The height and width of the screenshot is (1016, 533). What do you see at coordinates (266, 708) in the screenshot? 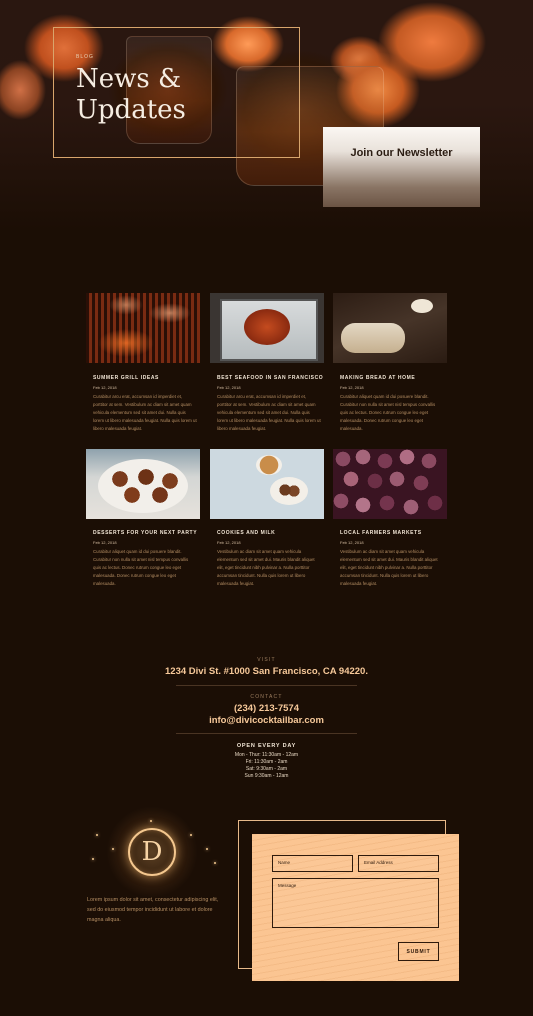
I see `phone-link: (234) 213-7574` at bounding box center [266, 708].